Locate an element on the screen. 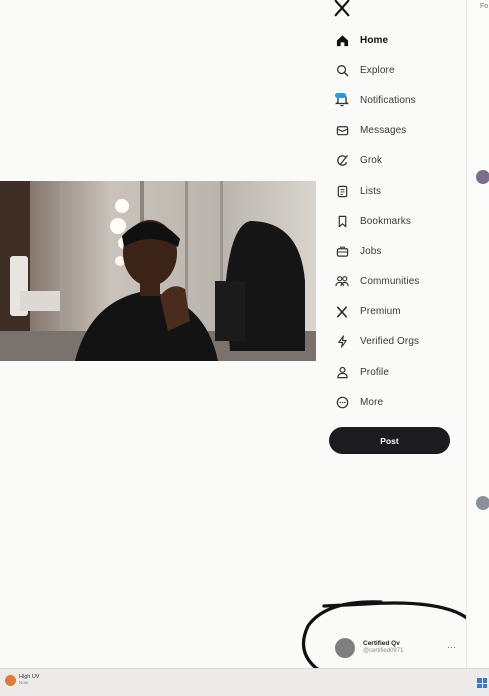 The height and width of the screenshot is (696, 489). sidebar-item-more: More is located at coordinates (398, 402).